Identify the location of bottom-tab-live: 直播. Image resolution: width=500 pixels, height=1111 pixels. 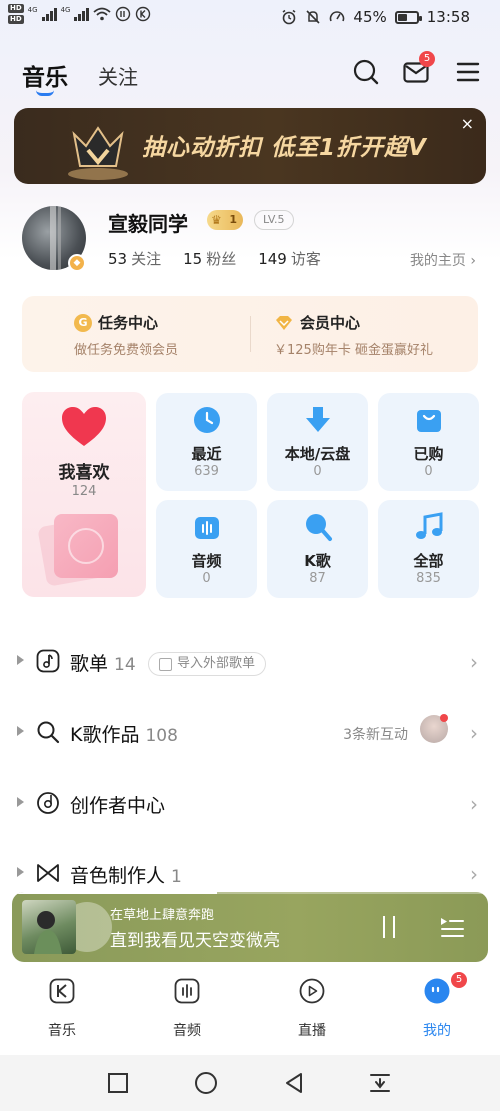
(312, 1008).